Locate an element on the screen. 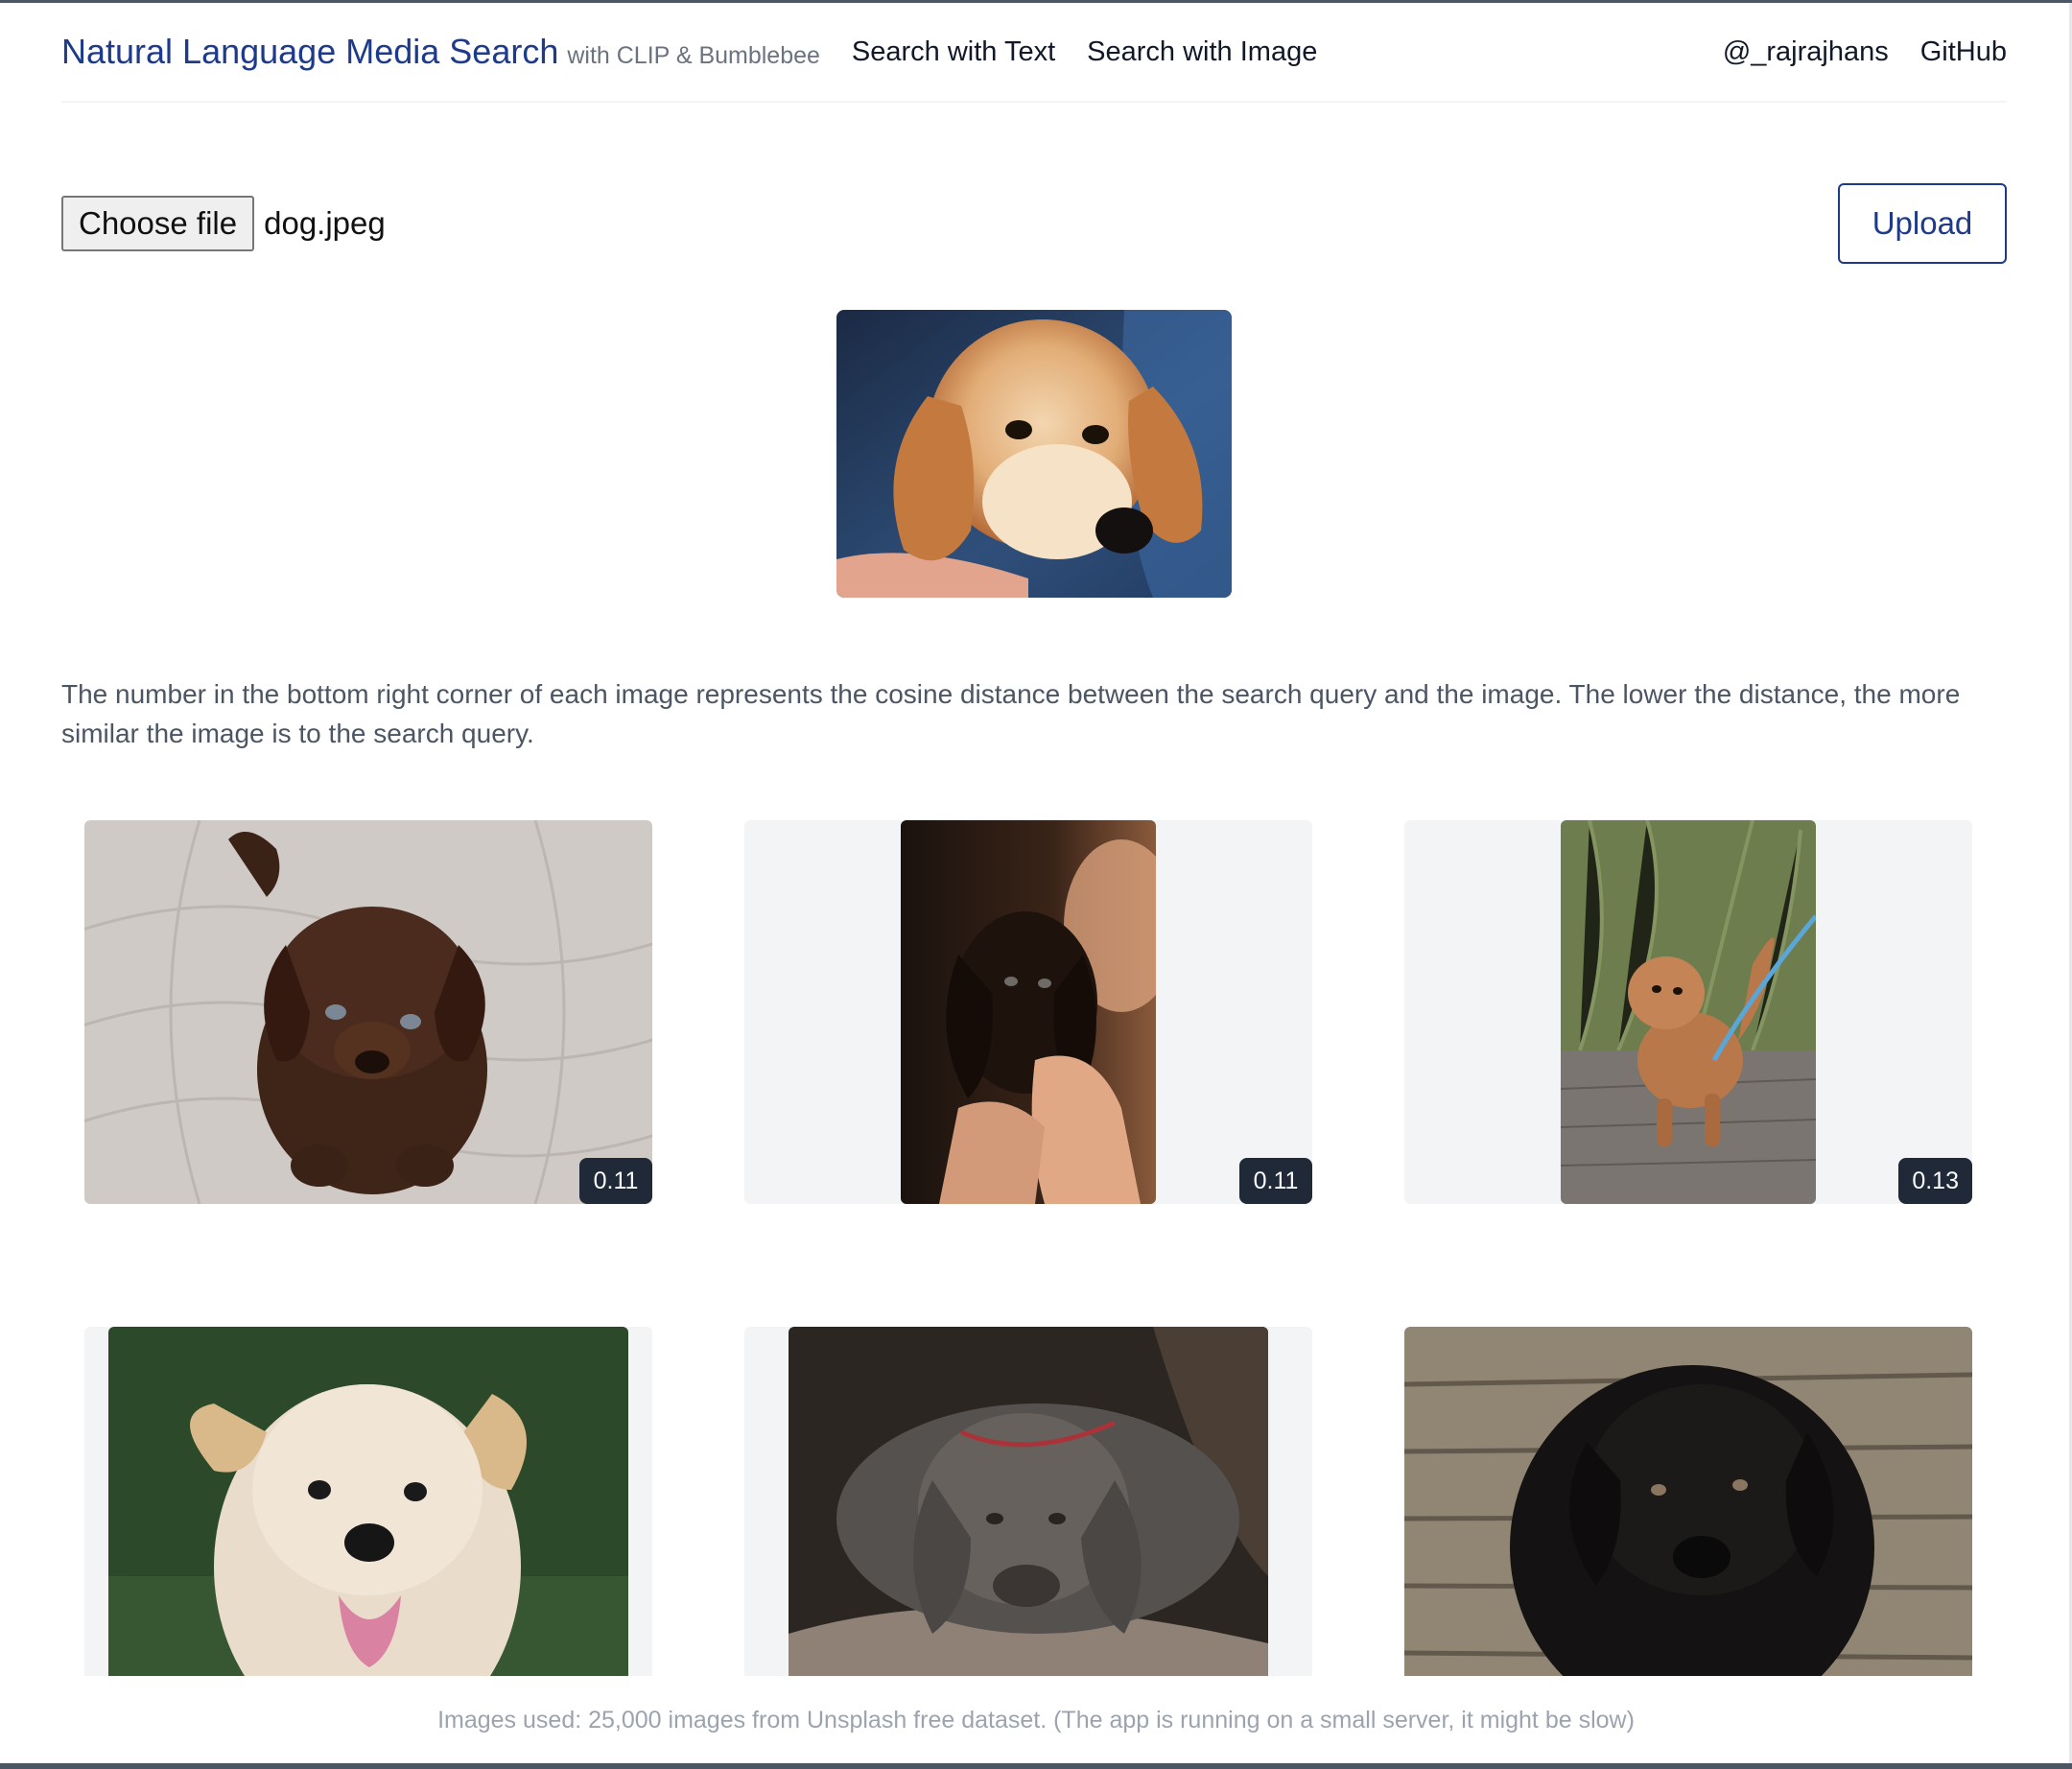 Image resolution: width=2072 pixels, height=1769 pixels. black-spaniel-puppy-graphic is located at coordinates (1028, 1012).